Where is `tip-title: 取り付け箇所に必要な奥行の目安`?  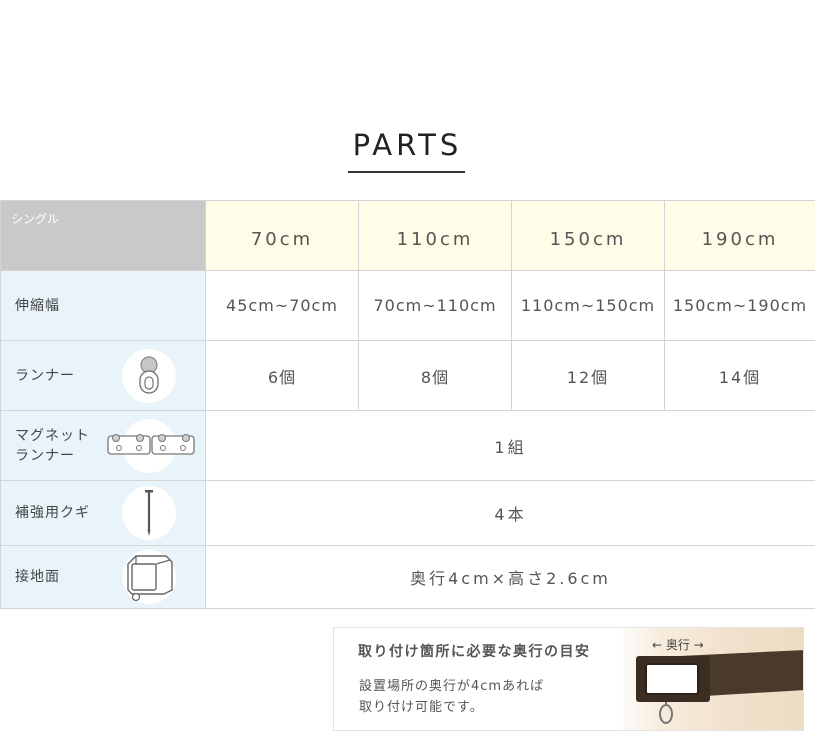 tip-title: 取り付け箇所に必要な奥行の目安 is located at coordinates (474, 652).